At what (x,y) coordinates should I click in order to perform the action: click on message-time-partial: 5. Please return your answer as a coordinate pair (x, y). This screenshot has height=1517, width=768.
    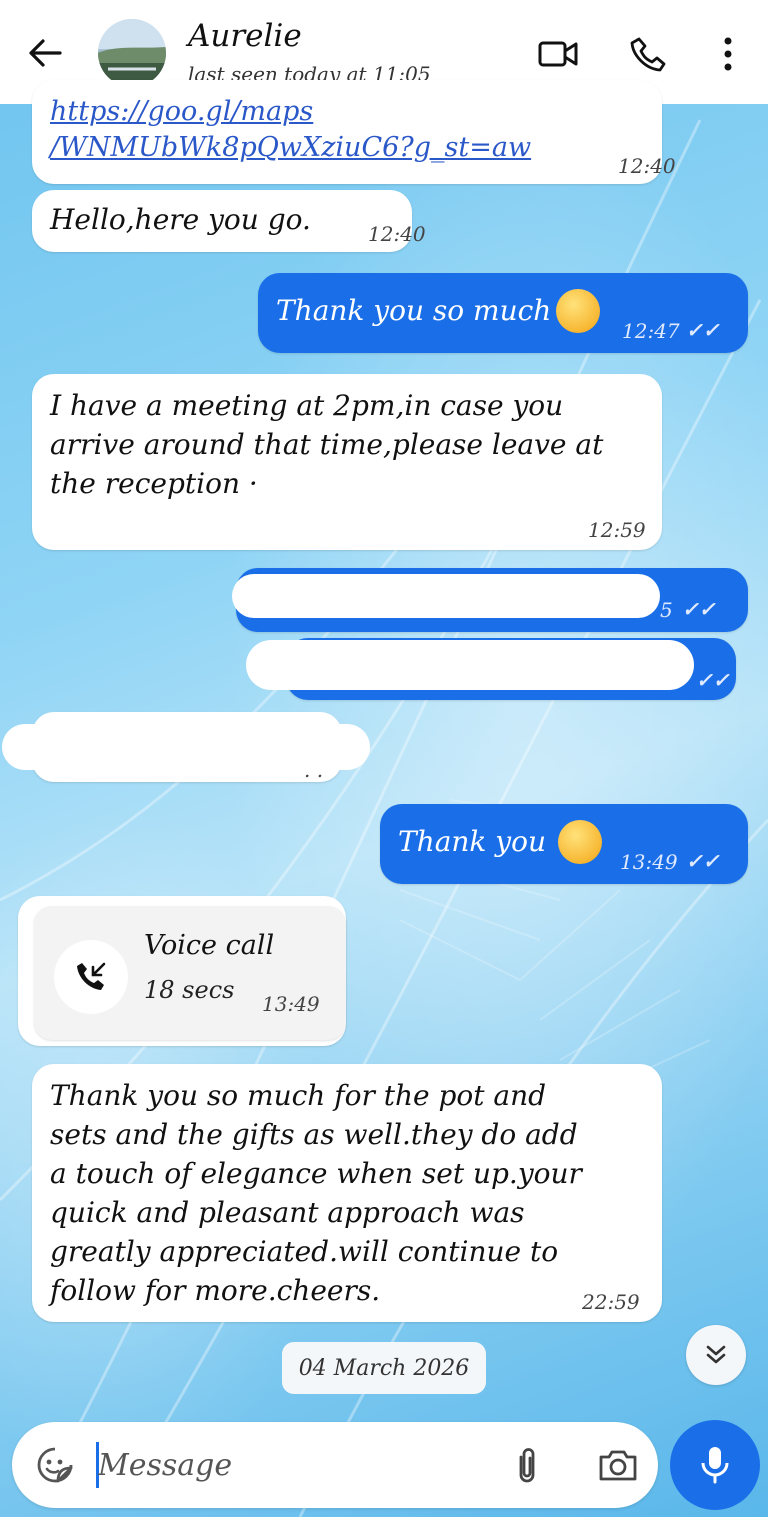
    Looking at the image, I should click on (666, 610).